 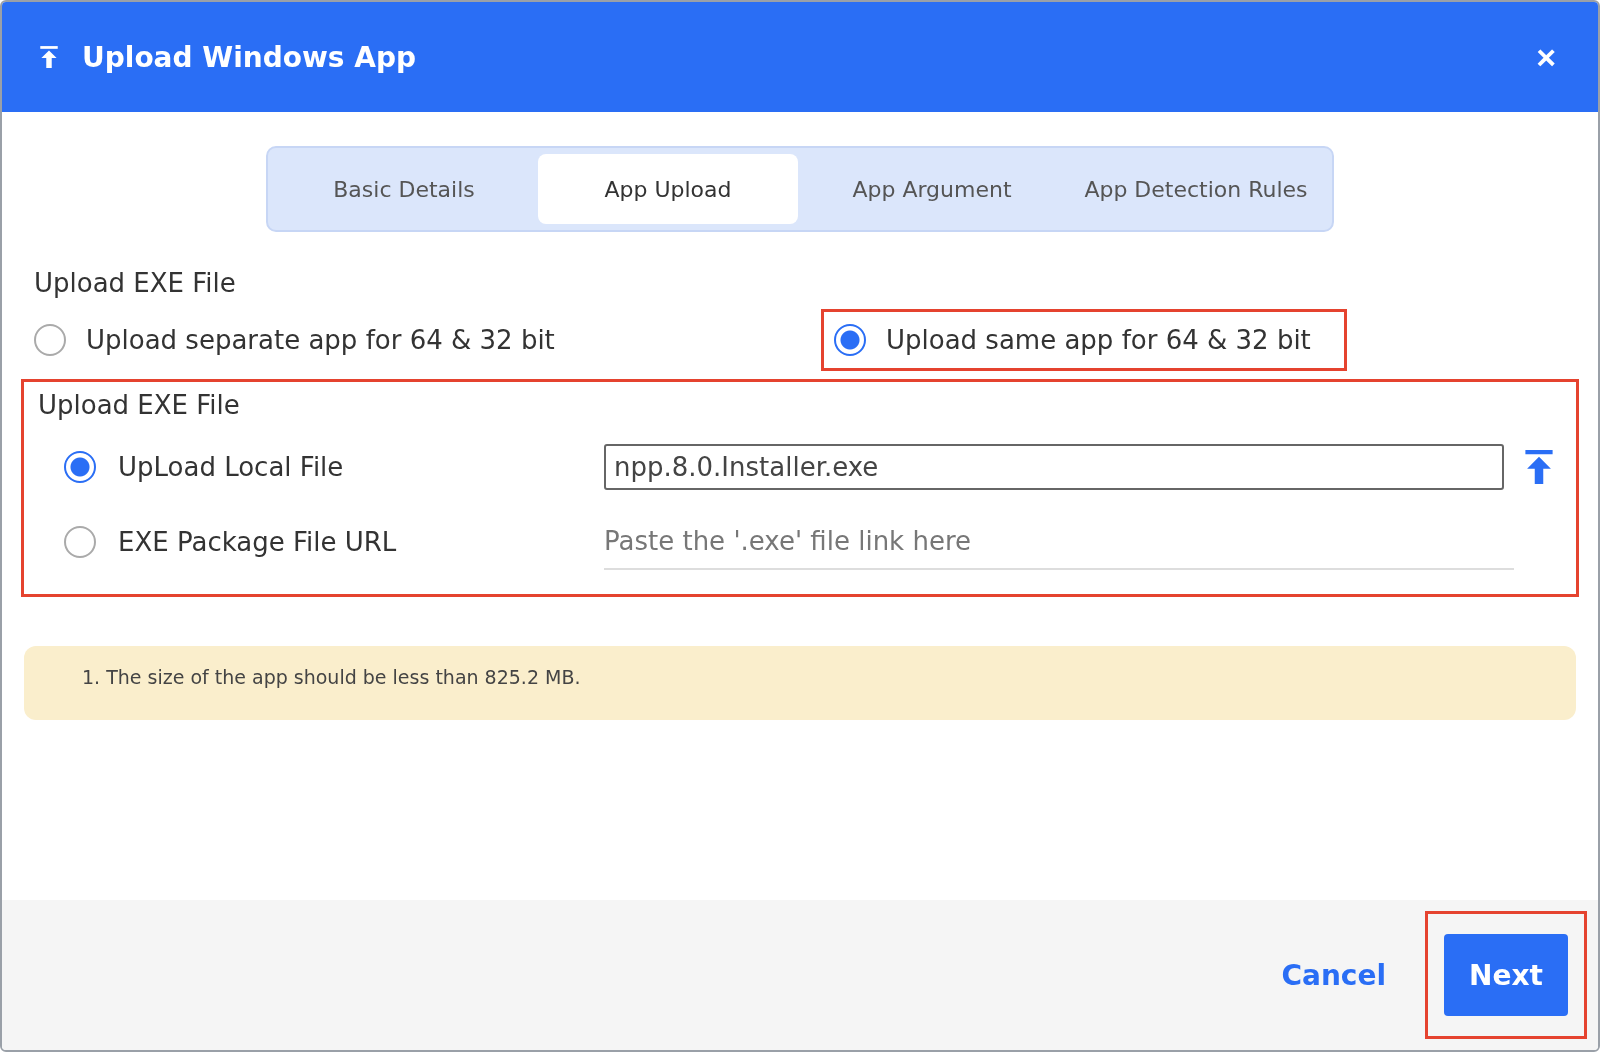 What do you see at coordinates (404, 189) in the screenshot?
I see `tab: Basic Details` at bounding box center [404, 189].